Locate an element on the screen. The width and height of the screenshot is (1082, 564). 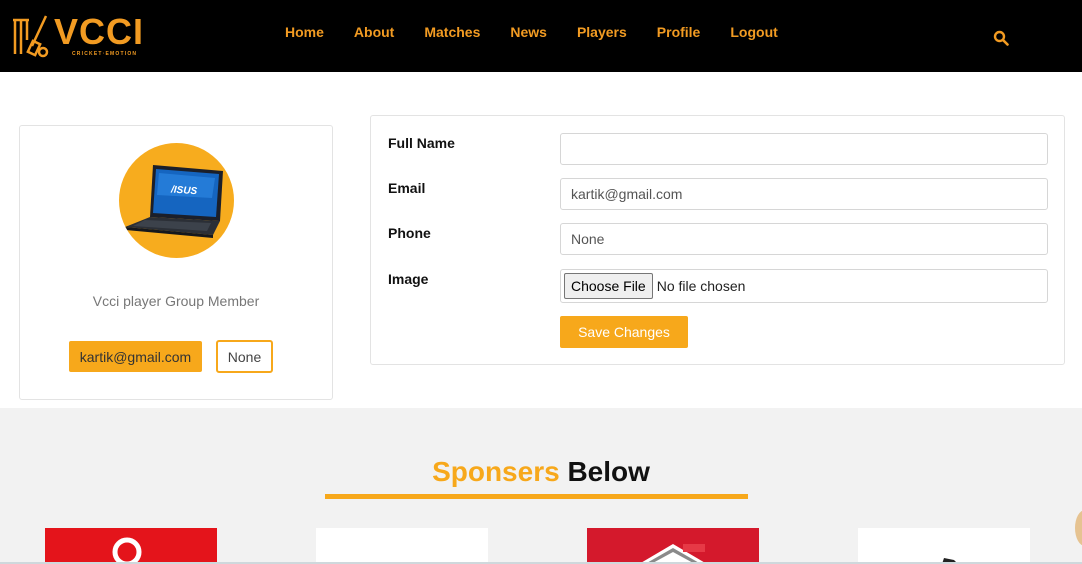
nav-news: News is located at coordinates (528, 32).